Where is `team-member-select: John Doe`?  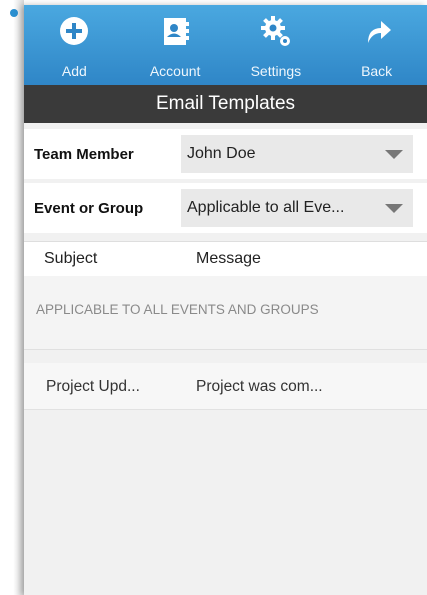
team-member-select: John Doe is located at coordinates (297, 154).